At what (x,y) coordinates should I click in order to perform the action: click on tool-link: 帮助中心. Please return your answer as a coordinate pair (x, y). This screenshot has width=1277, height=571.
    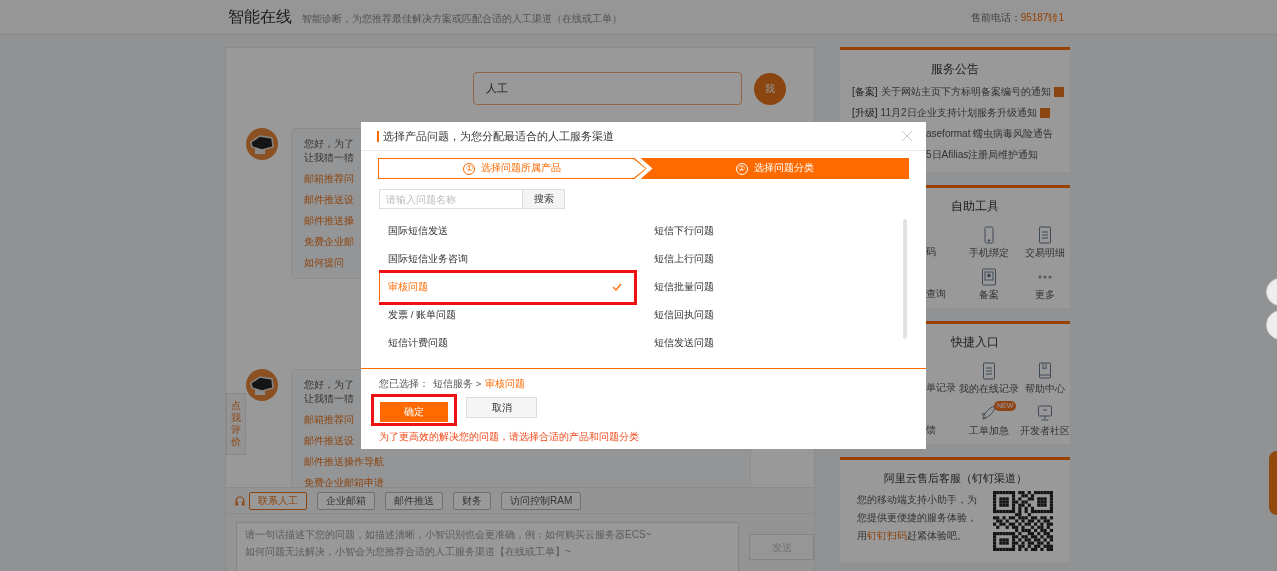
    Looking at the image, I should click on (1045, 377).